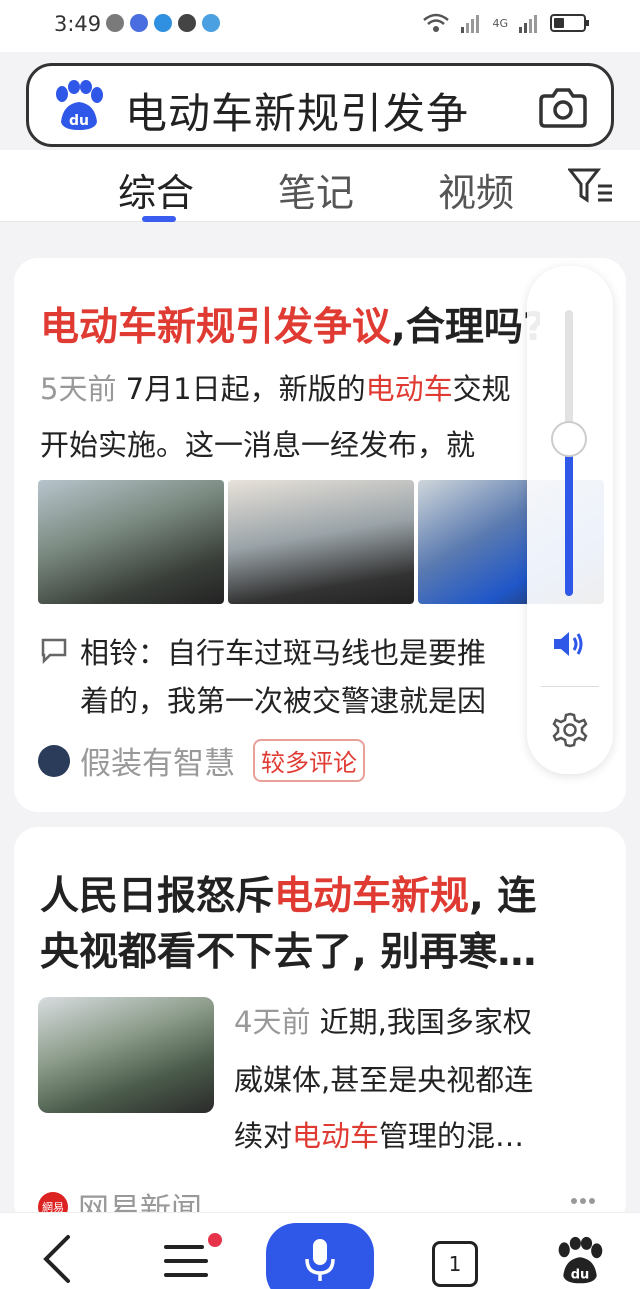  I want to click on bottom-nav: 1 du, so click(320, 1250).